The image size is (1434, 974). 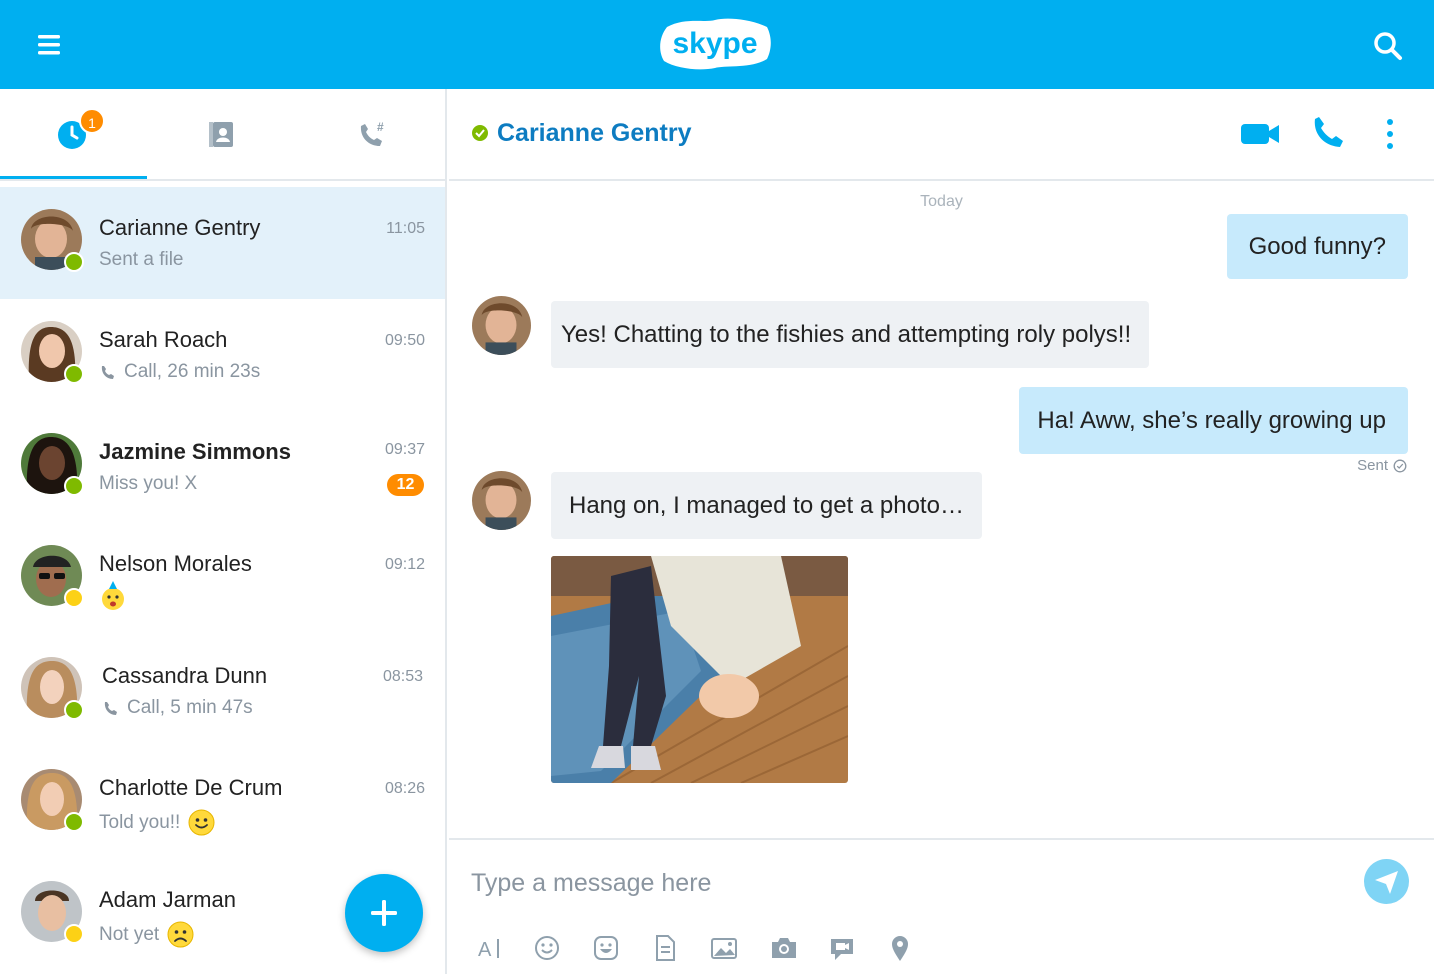 What do you see at coordinates (185, 675) in the screenshot?
I see `contact-name: Cassandra Dunn` at bounding box center [185, 675].